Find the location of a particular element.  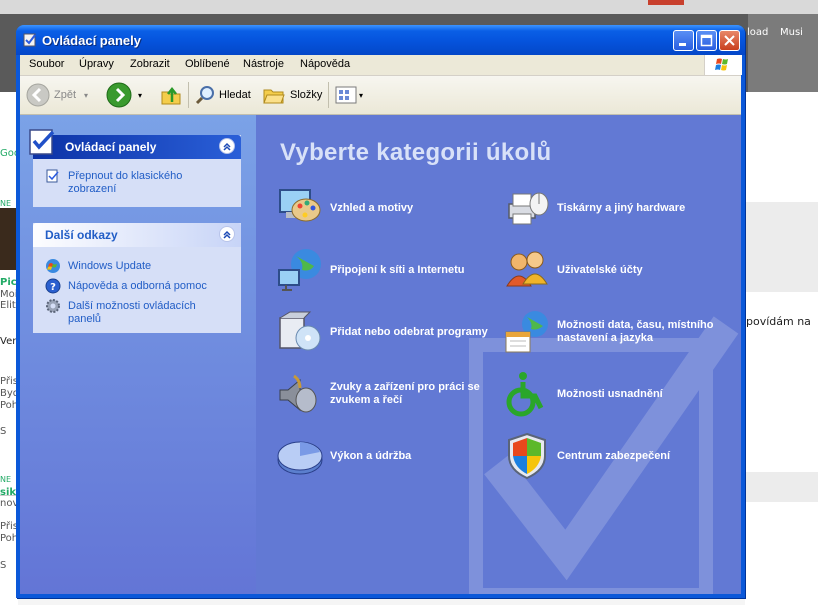

close-icon is located at coordinates (729, 40).